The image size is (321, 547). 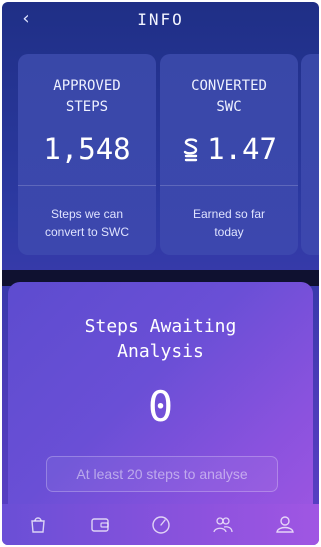 I want to click on profile-icon, so click(x=285, y=524).